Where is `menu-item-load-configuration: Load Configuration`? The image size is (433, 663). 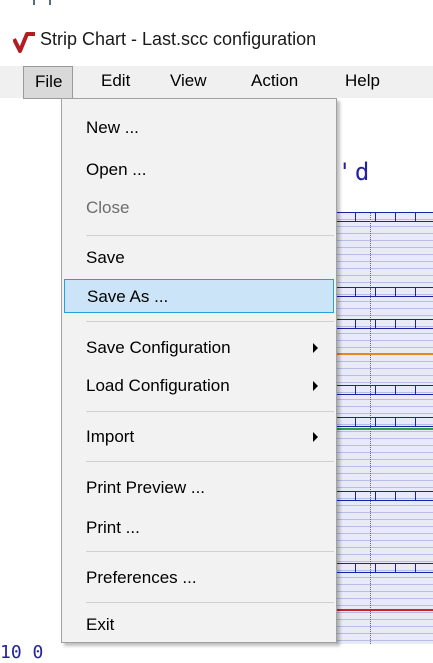 menu-item-load-configuration: Load Configuration is located at coordinates (199, 386).